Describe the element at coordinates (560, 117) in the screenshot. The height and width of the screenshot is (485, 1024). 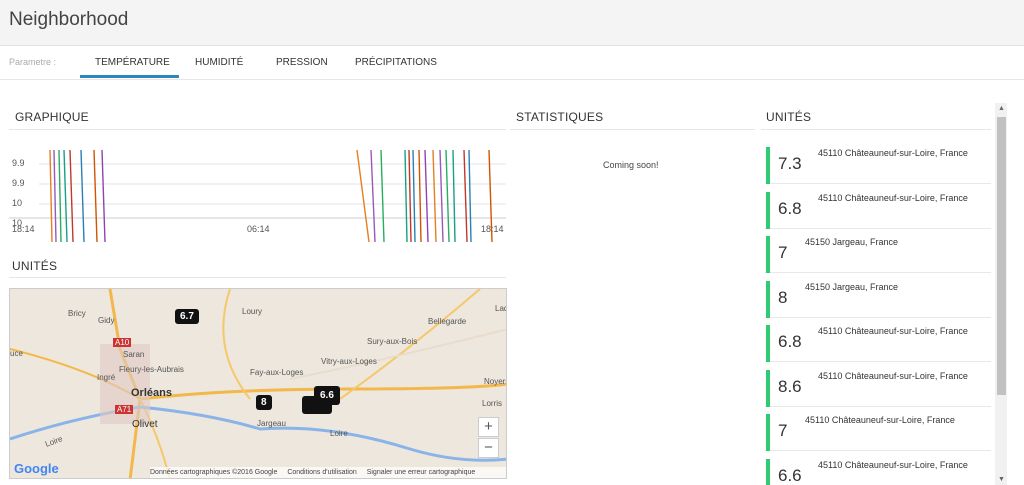
I see `statistiques-title: STATISTIQUES` at that location.